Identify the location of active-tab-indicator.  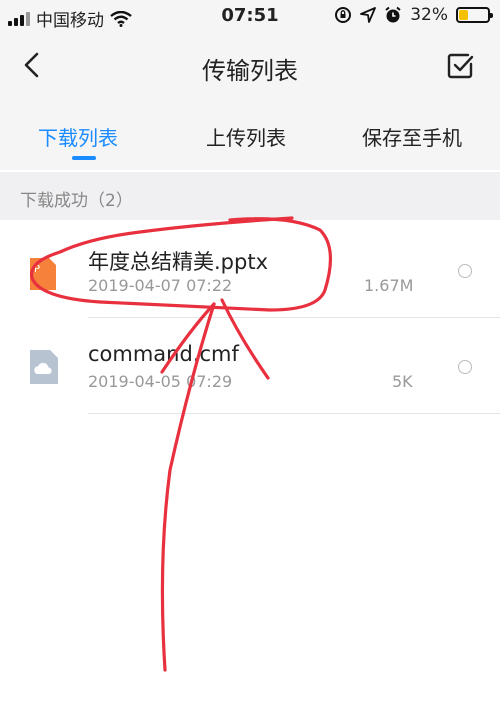
(84, 158).